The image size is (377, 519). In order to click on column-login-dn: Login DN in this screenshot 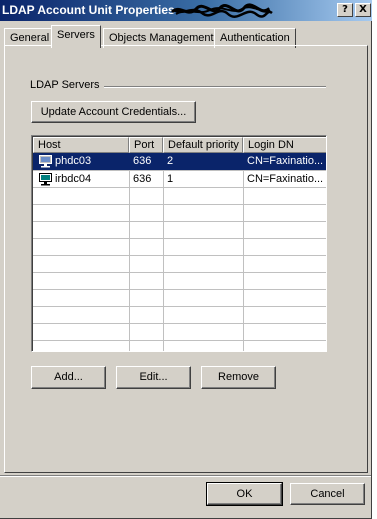, I will do `click(284, 145)`.